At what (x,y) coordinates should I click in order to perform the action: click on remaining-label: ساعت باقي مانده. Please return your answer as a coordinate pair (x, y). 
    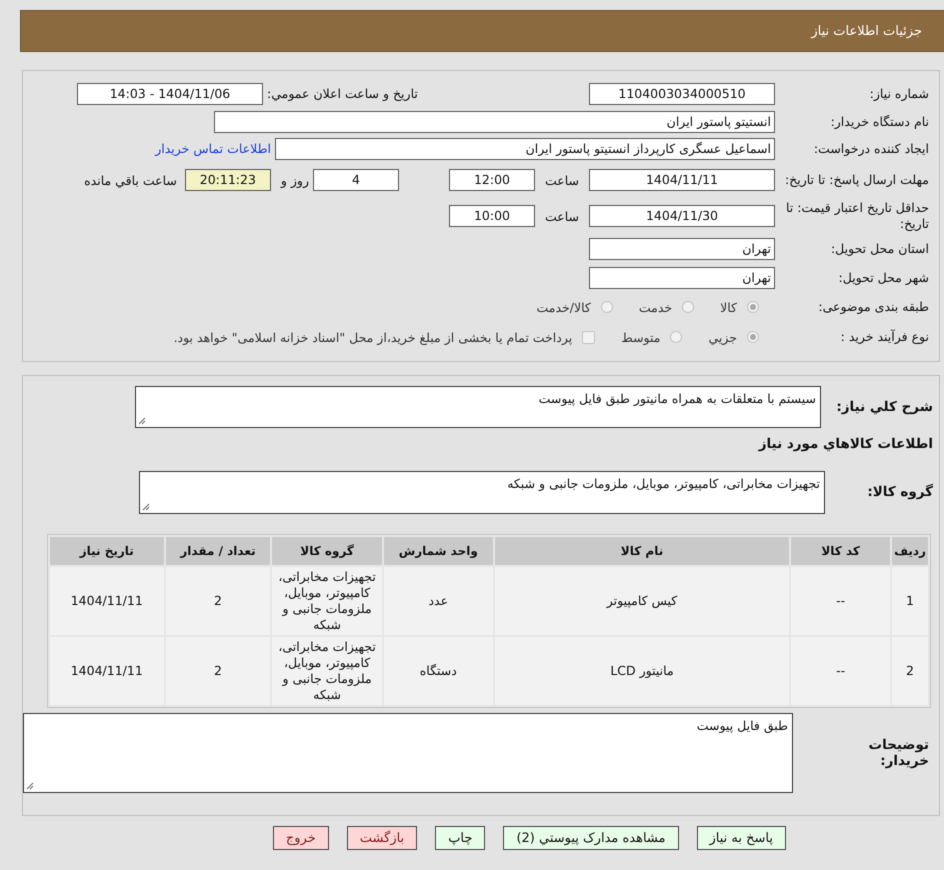
    Looking at the image, I should click on (130, 180).